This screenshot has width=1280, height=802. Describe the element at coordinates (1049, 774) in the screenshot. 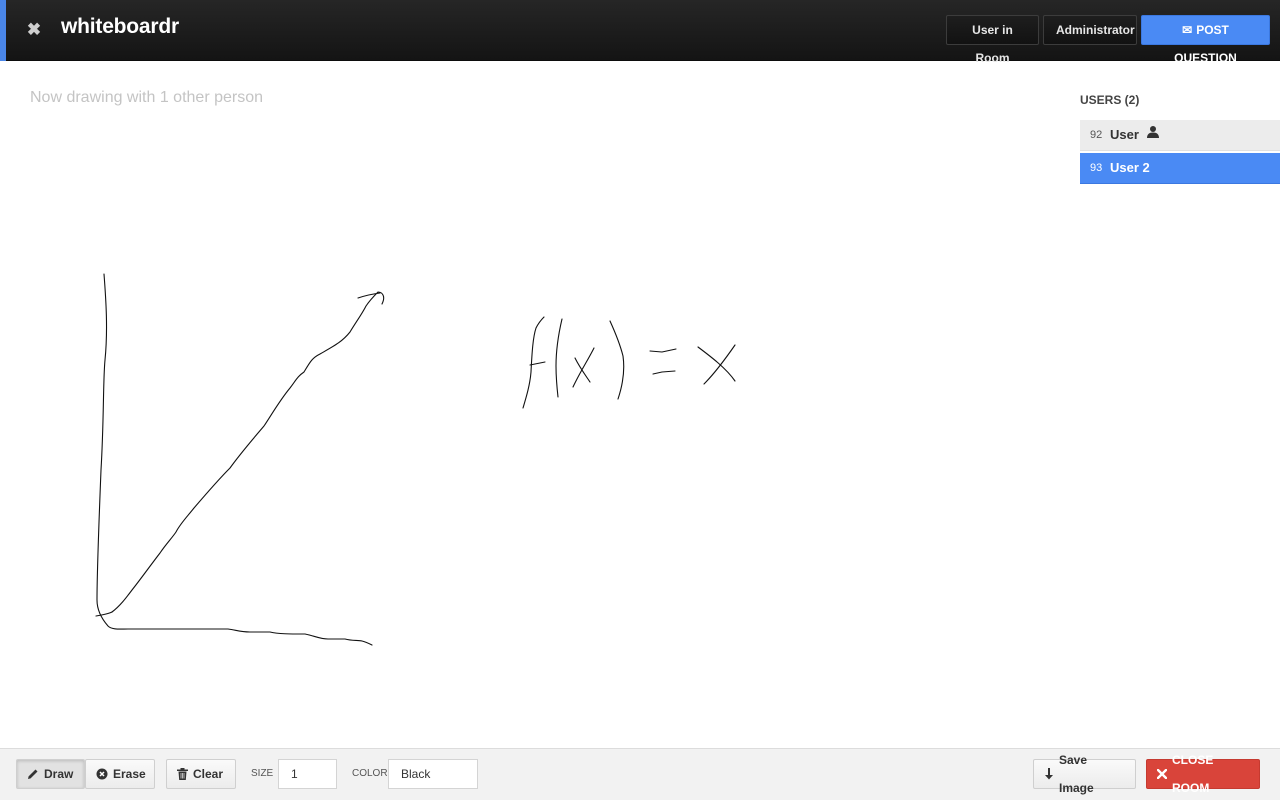

I see `download-icon` at that location.